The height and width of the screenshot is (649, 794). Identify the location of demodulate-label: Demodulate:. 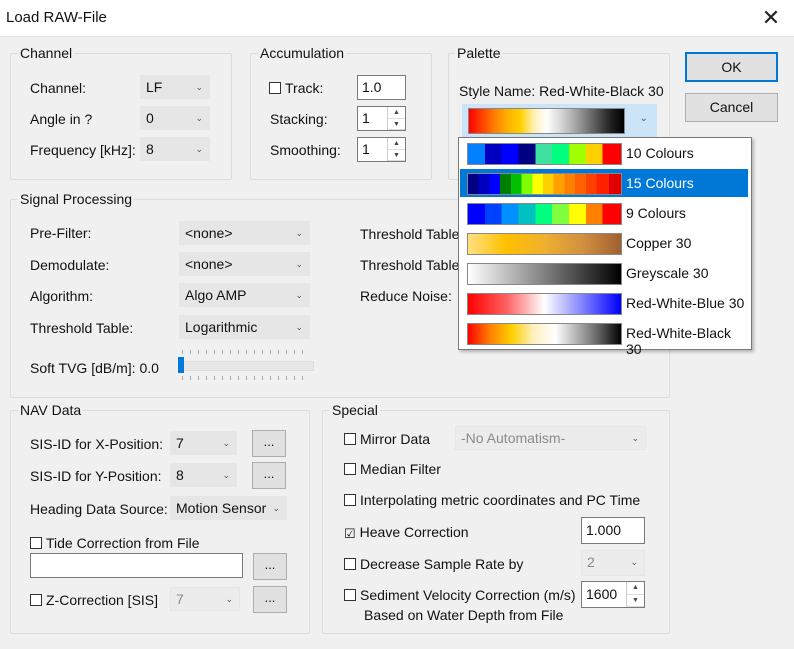
(70, 265).